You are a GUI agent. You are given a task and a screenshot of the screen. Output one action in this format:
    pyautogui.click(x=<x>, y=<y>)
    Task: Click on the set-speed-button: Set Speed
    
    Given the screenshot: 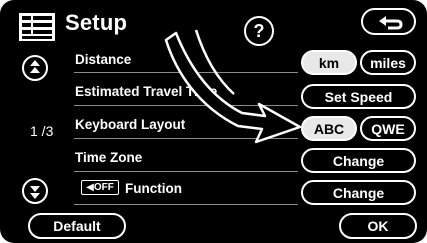 What is the action you would take?
    pyautogui.click(x=358, y=96)
    